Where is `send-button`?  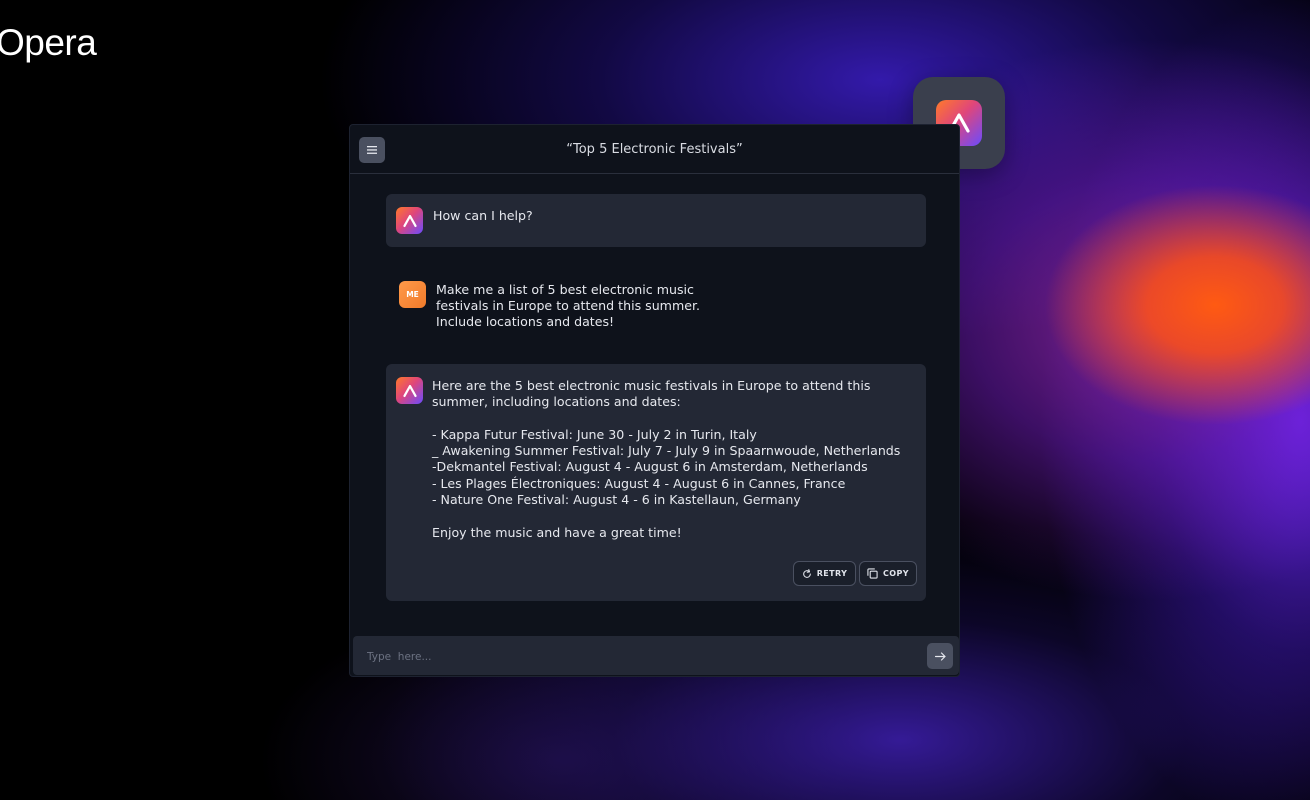 send-button is located at coordinates (940, 656).